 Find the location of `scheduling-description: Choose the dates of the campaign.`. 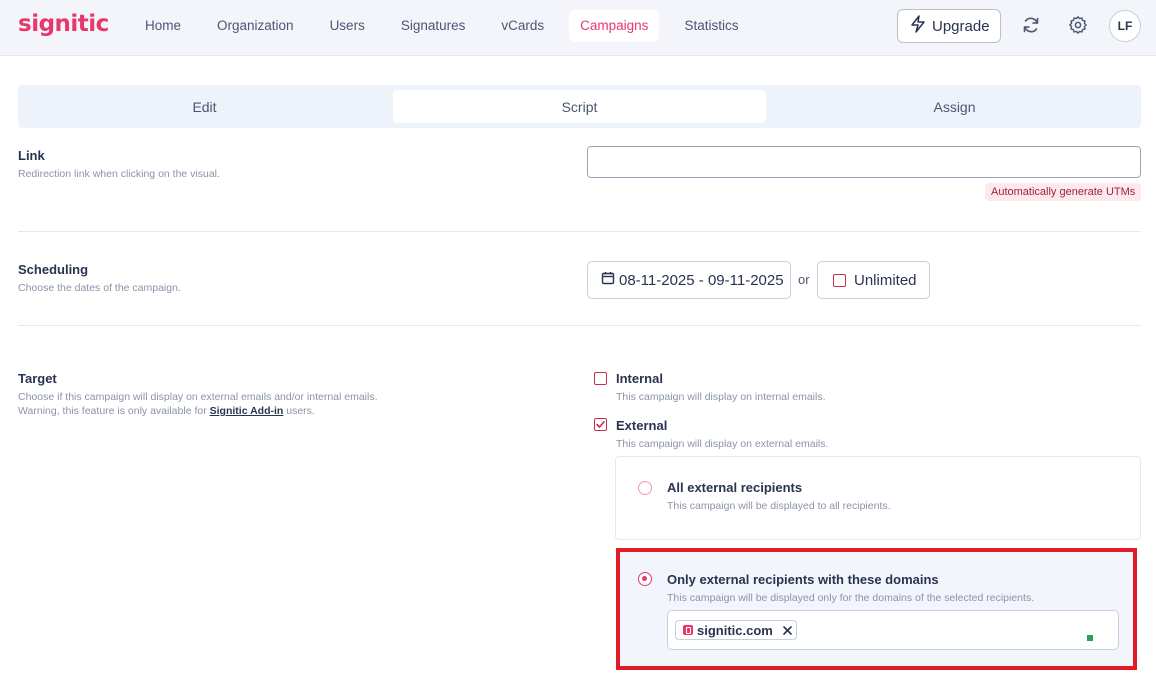

scheduling-description: Choose the dates of the campaign. is located at coordinates (99, 288).